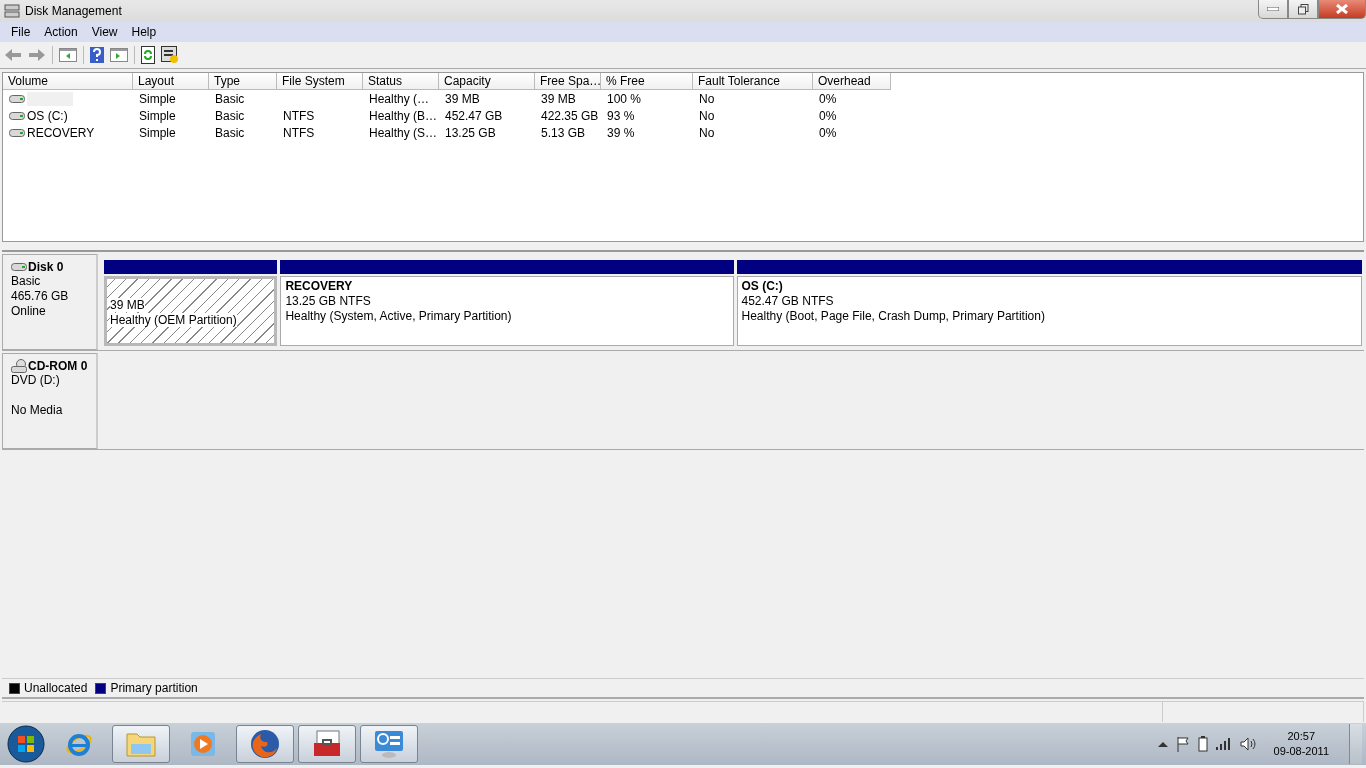 This screenshot has height=768, width=1366. Describe the element at coordinates (1182, 744) in the screenshot. I see `flag-icon` at that location.